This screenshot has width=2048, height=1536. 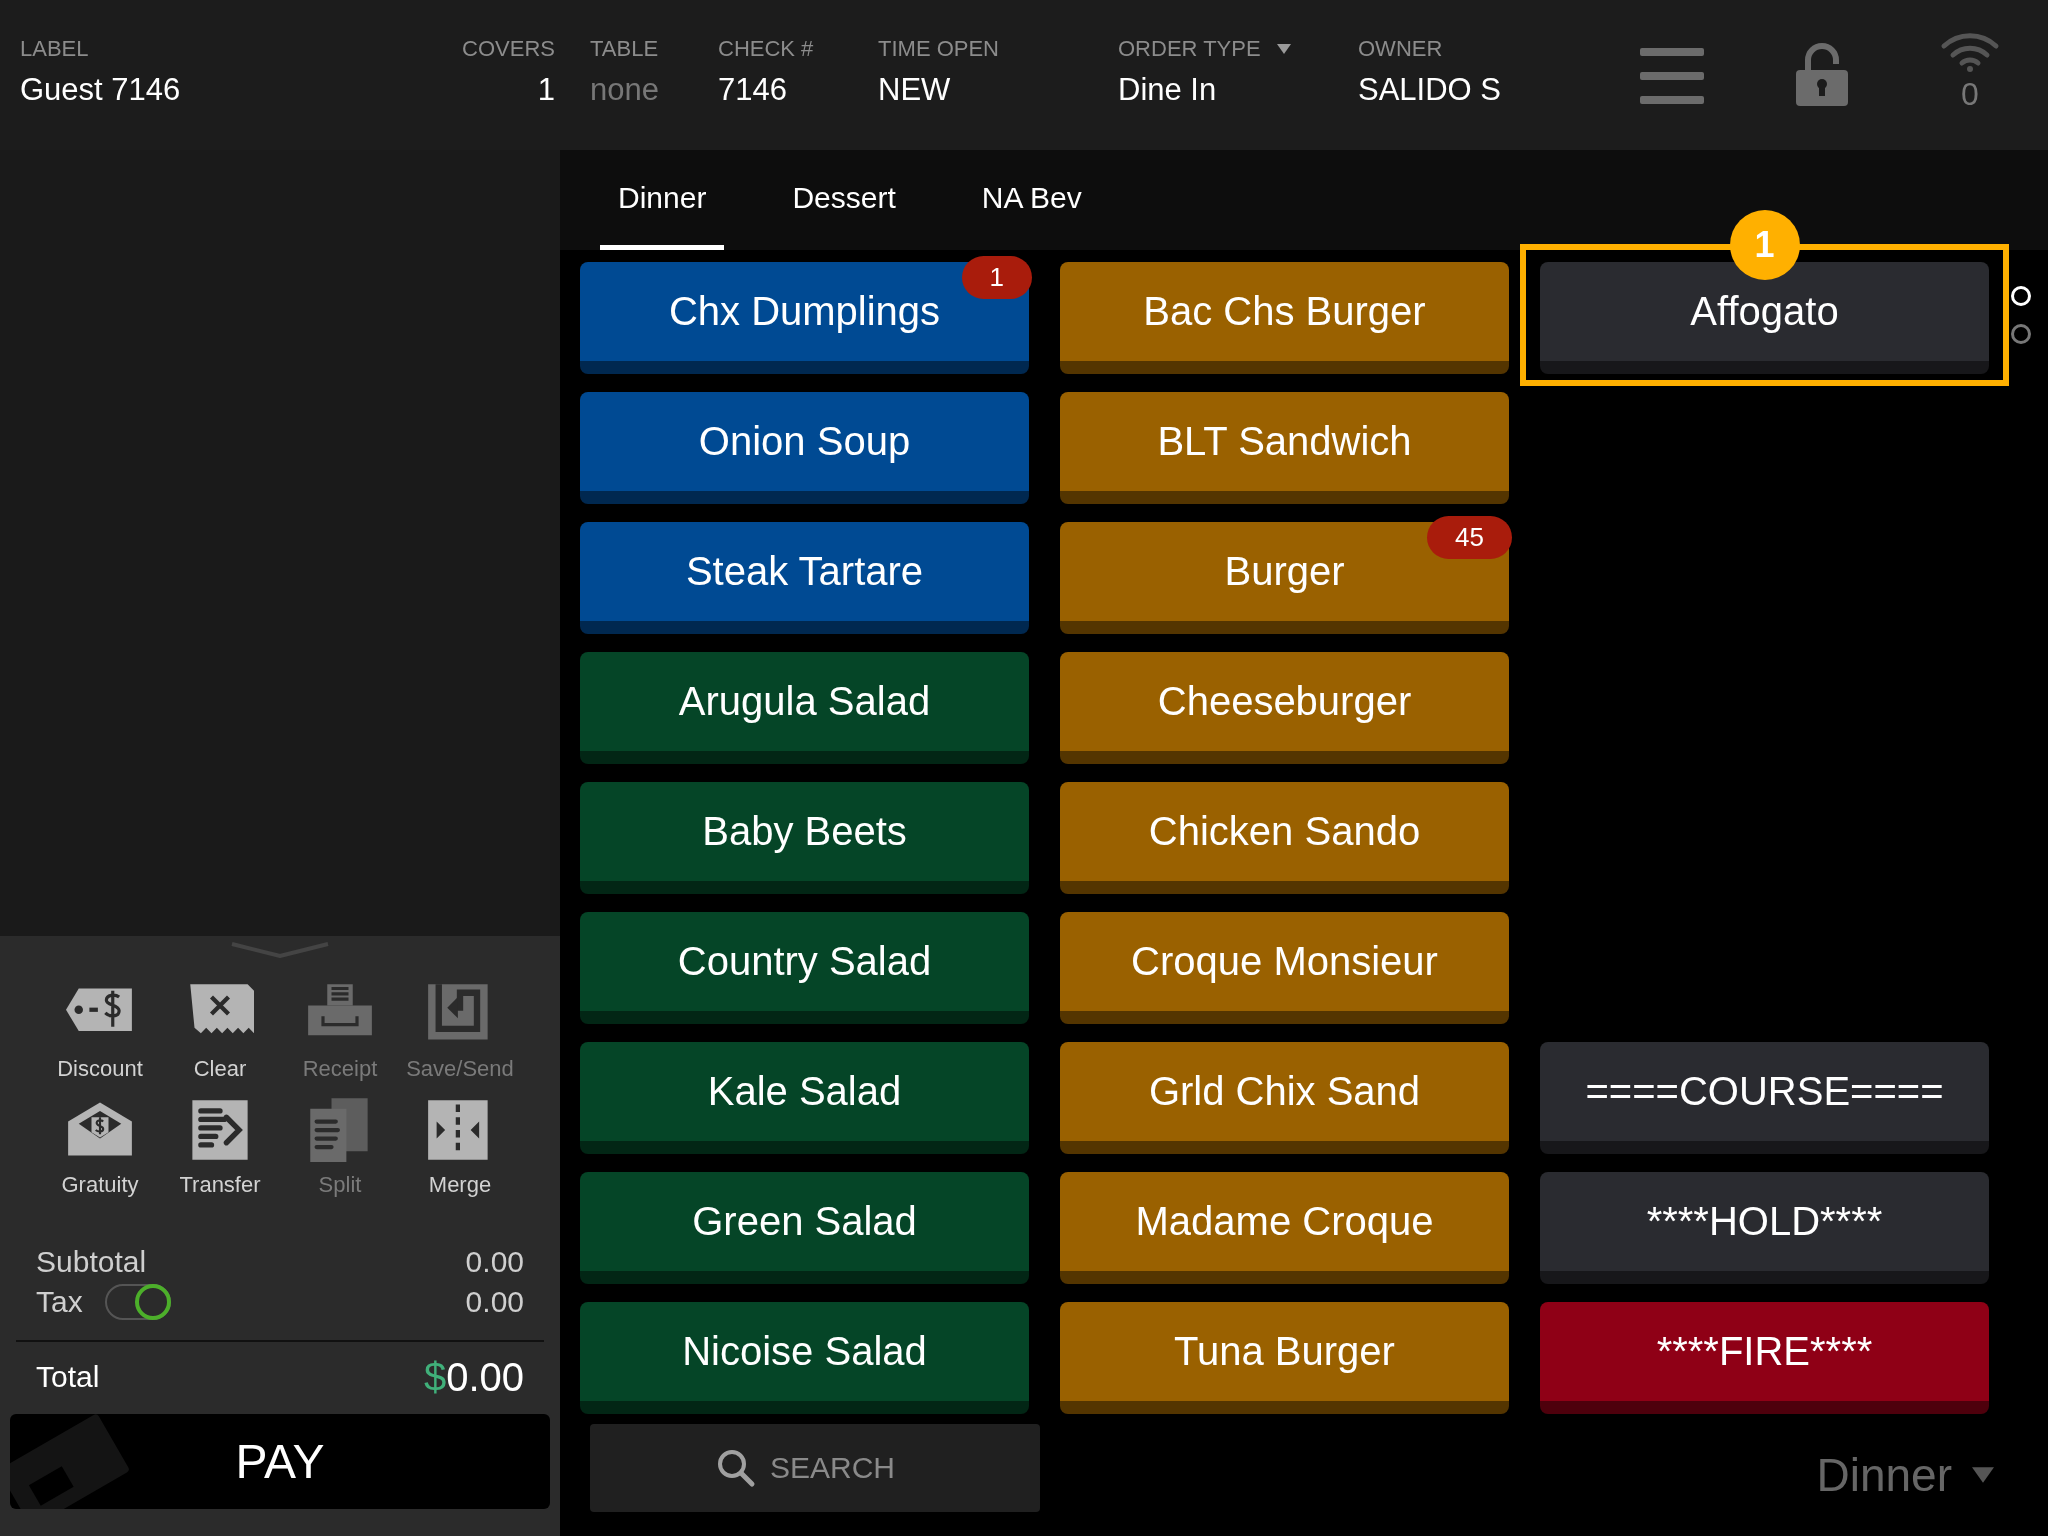 What do you see at coordinates (70, 1461) in the screenshot?
I see `card-icon` at bounding box center [70, 1461].